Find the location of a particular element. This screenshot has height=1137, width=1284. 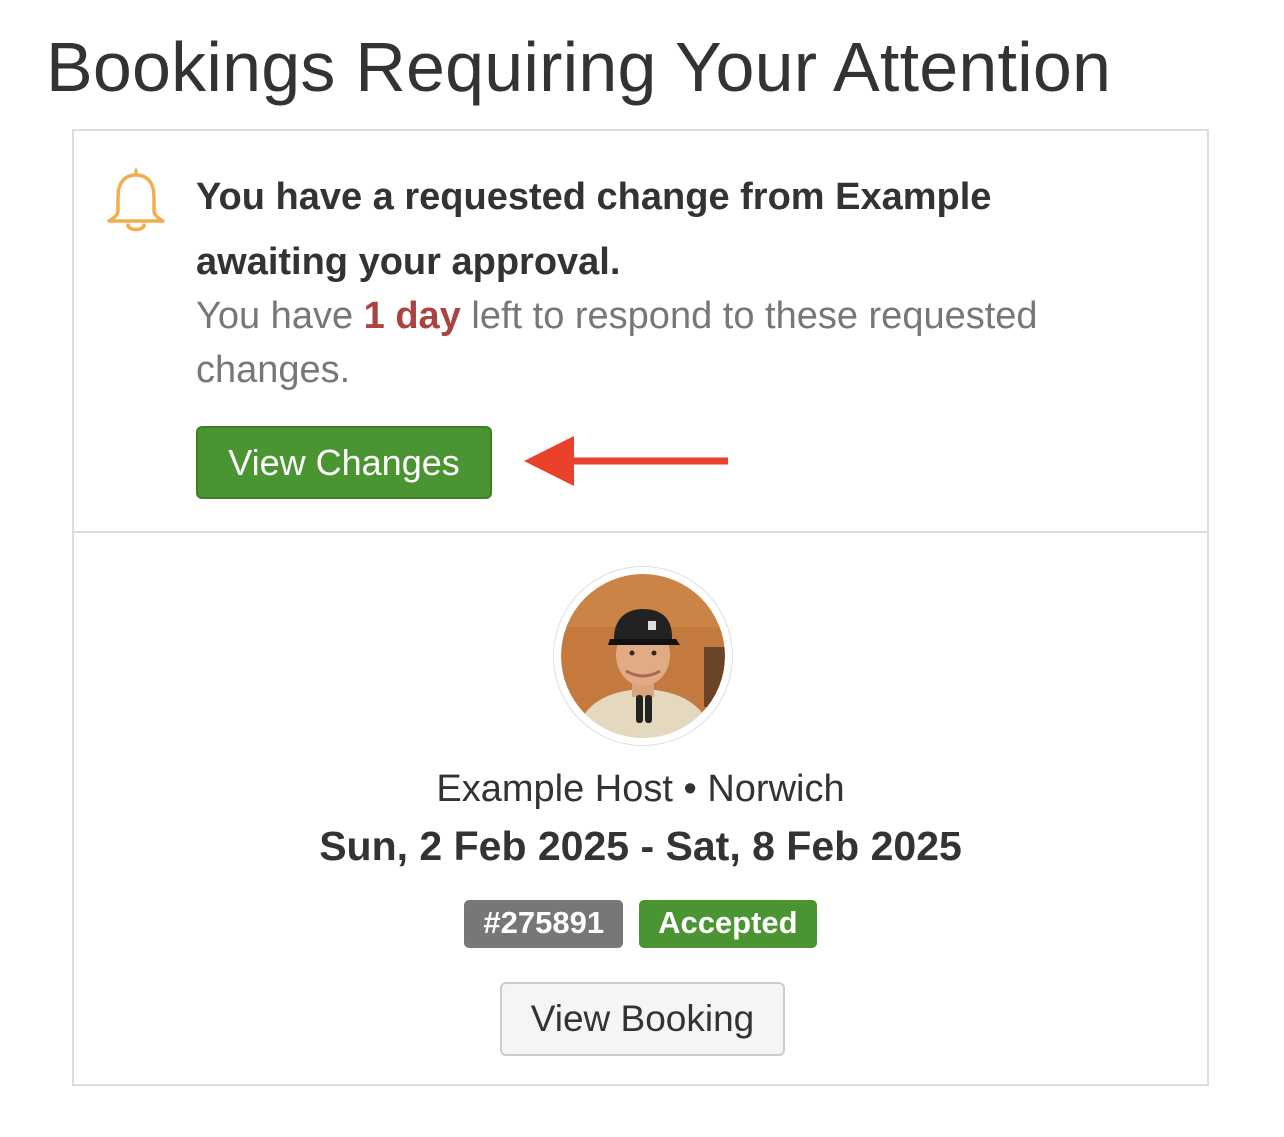

avatar is located at coordinates (643, 656).